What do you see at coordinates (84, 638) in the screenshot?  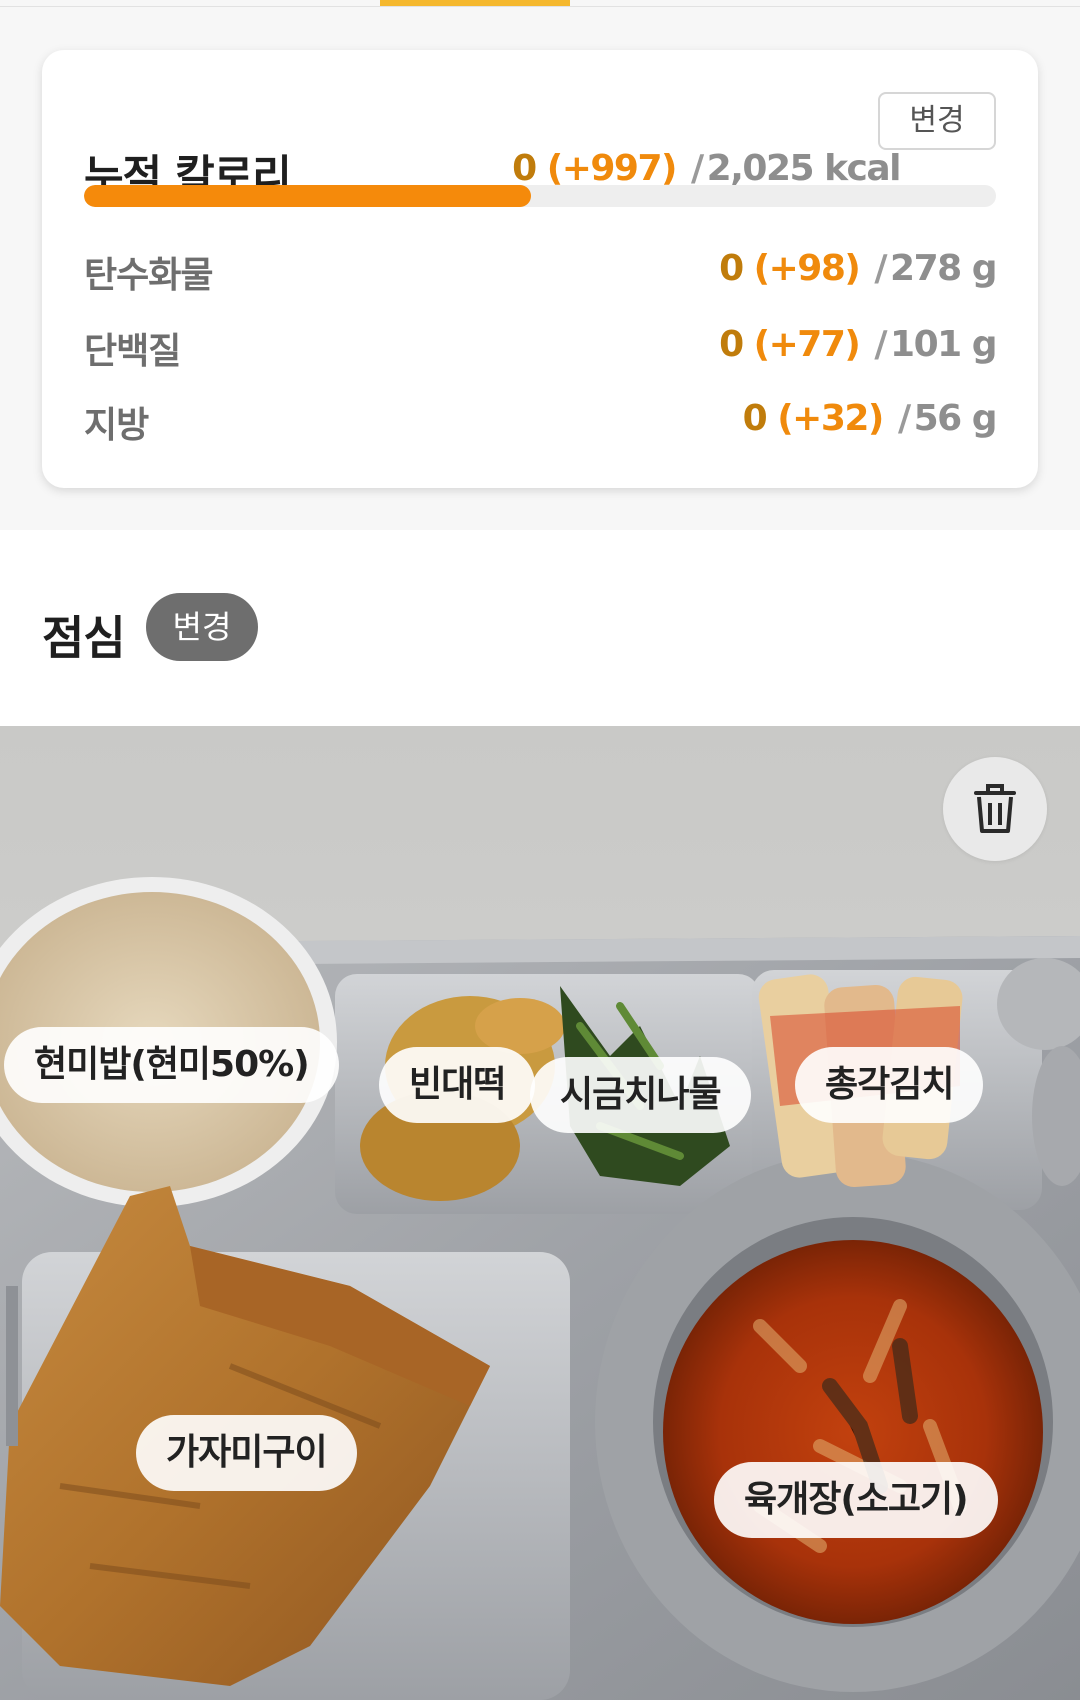 I see `meal-title: 점심` at bounding box center [84, 638].